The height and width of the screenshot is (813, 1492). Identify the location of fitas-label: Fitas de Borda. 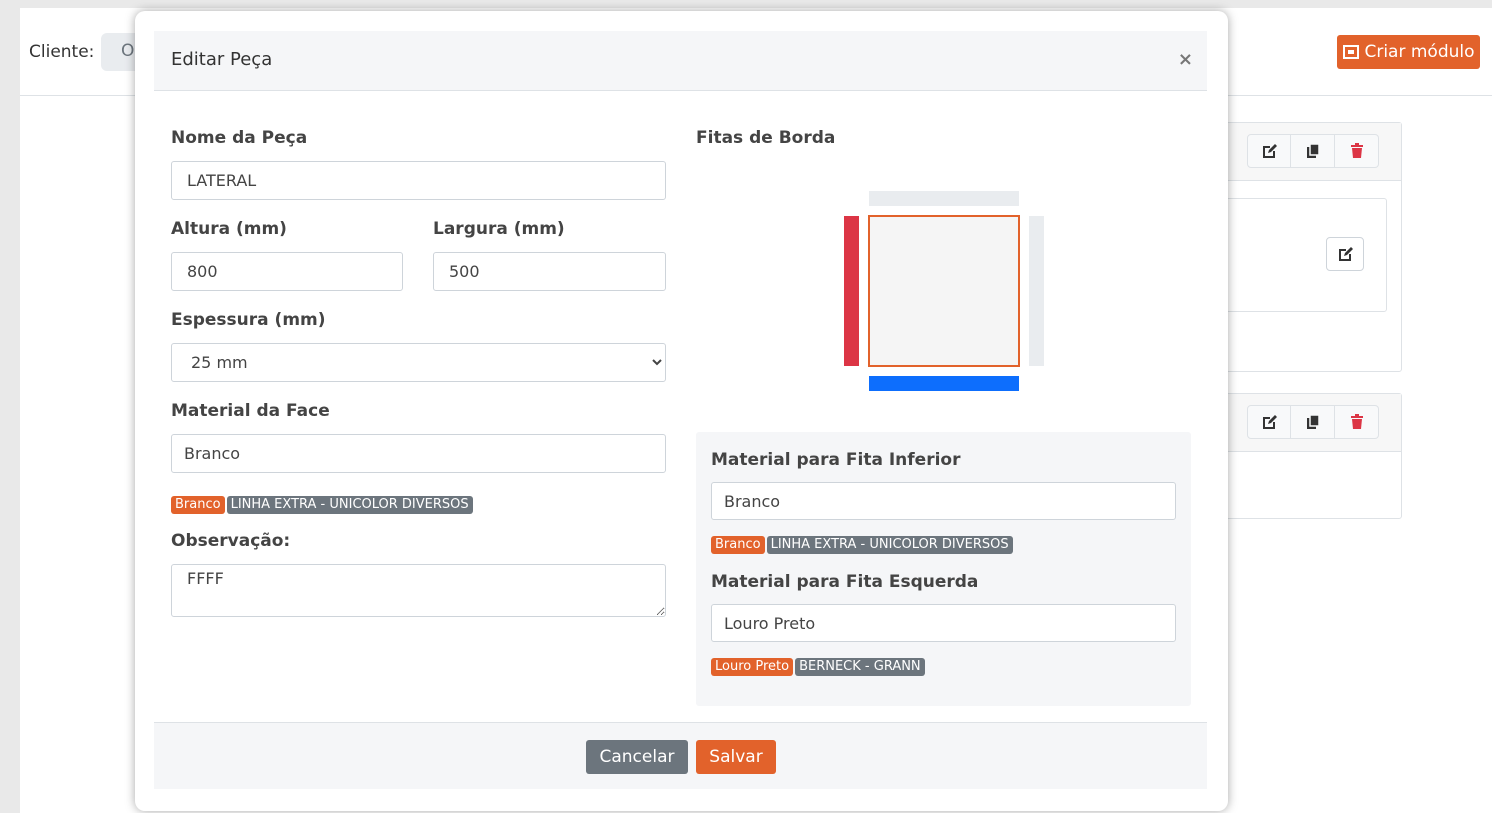
(766, 138).